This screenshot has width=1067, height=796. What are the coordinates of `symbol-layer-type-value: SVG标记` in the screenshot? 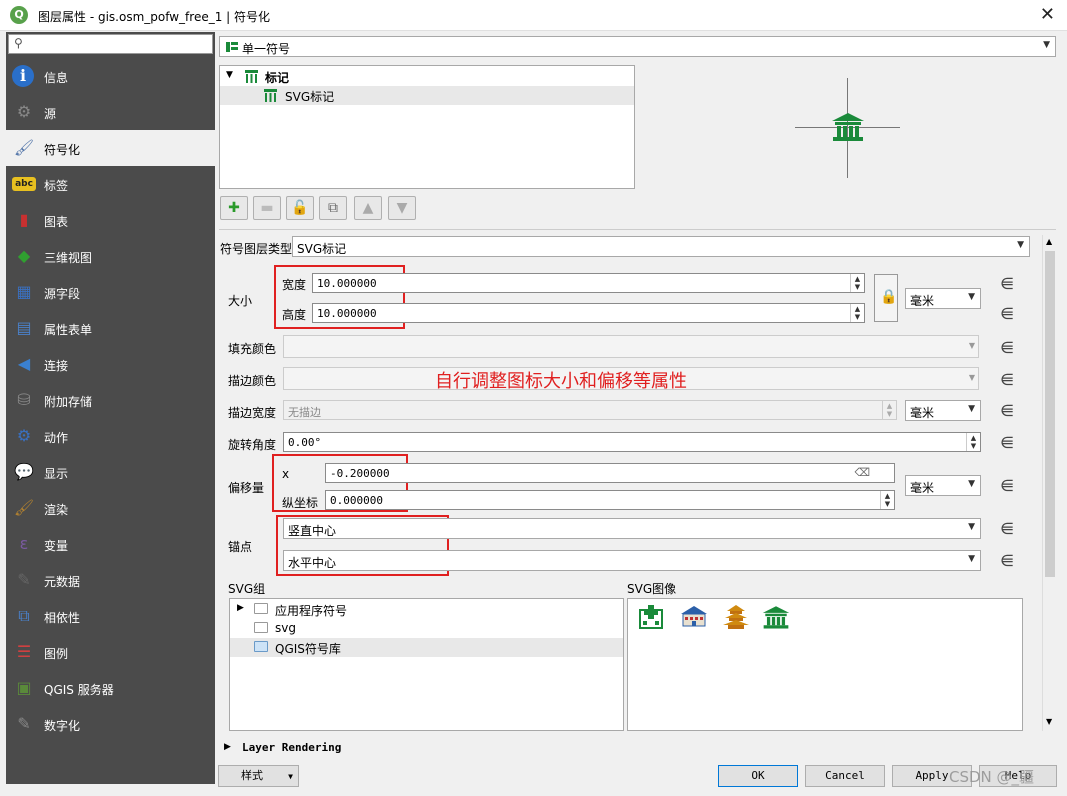 It's located at (322, 249).